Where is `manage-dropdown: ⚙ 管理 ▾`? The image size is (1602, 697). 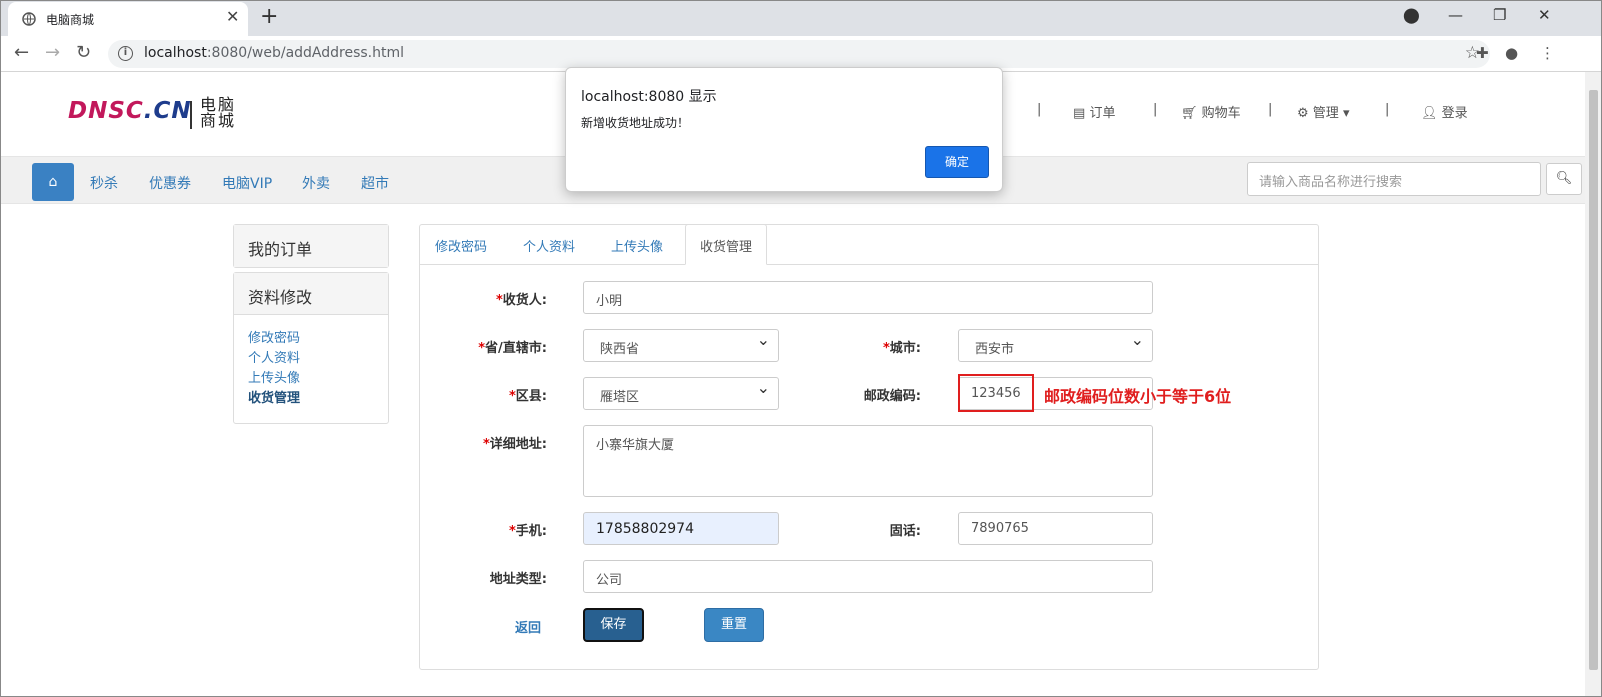
manage-dropdown: ⚙ 管理 ▾ is located at coordinates (1323, 111).